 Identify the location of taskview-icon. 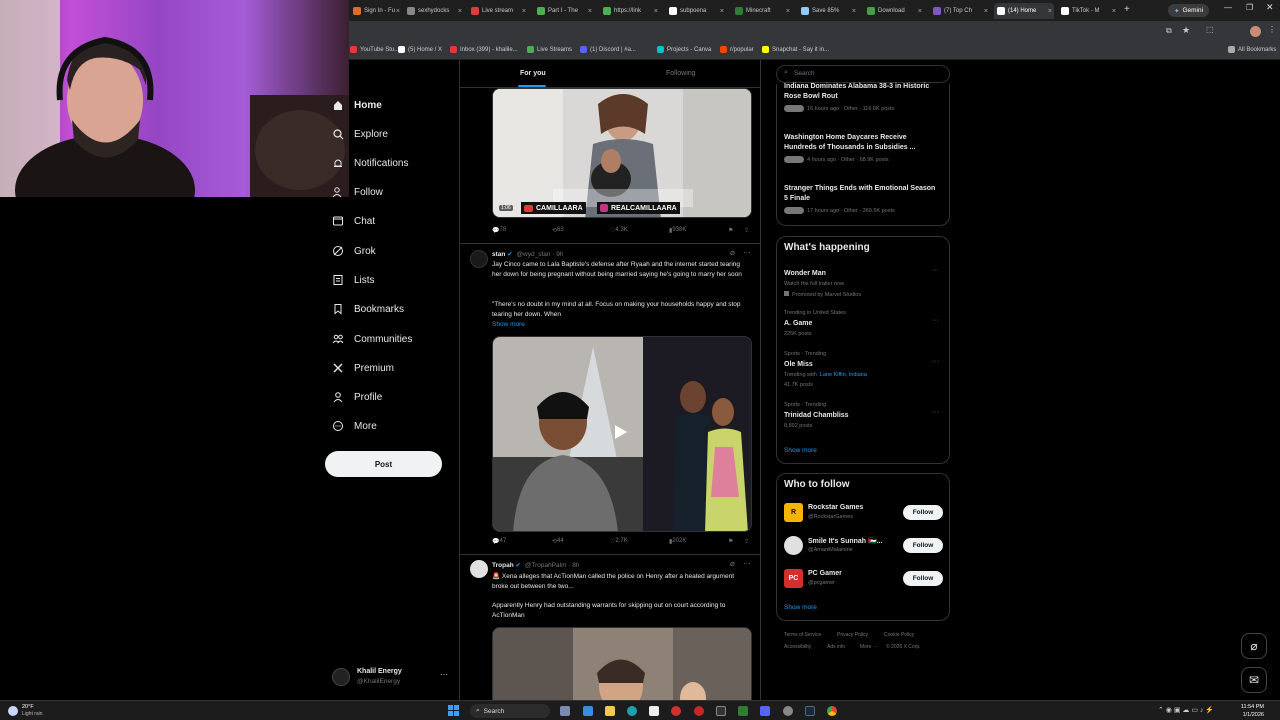
(565, 711).